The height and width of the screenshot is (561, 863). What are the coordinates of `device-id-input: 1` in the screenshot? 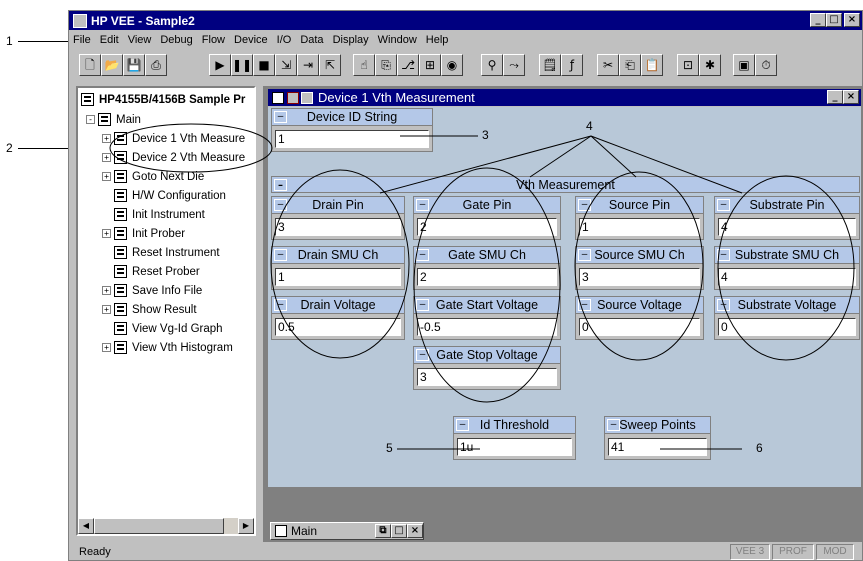 It's located at (352, 139).